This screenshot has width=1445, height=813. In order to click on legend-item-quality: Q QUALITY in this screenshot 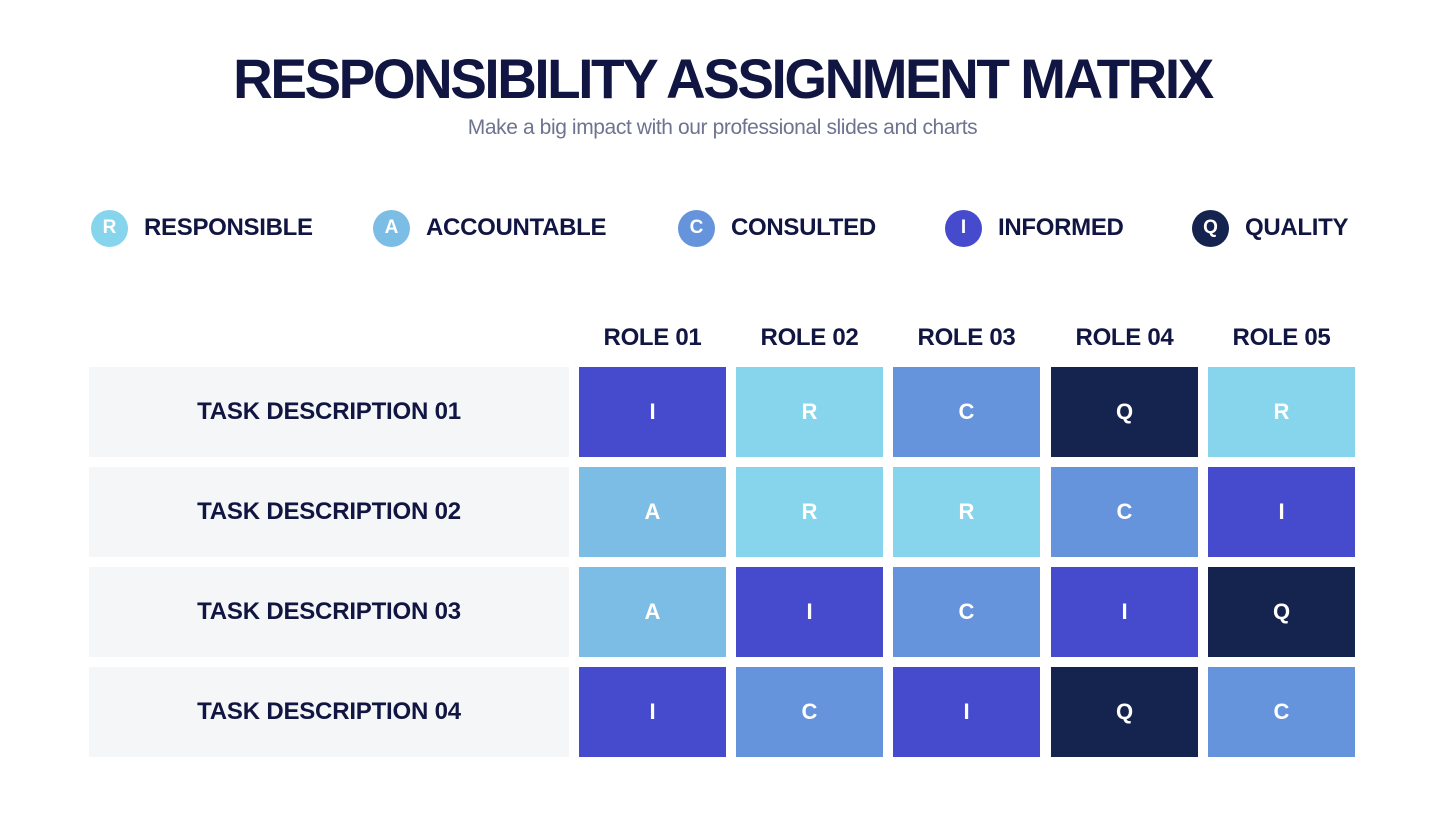, I will do `click(1270, 228)`.